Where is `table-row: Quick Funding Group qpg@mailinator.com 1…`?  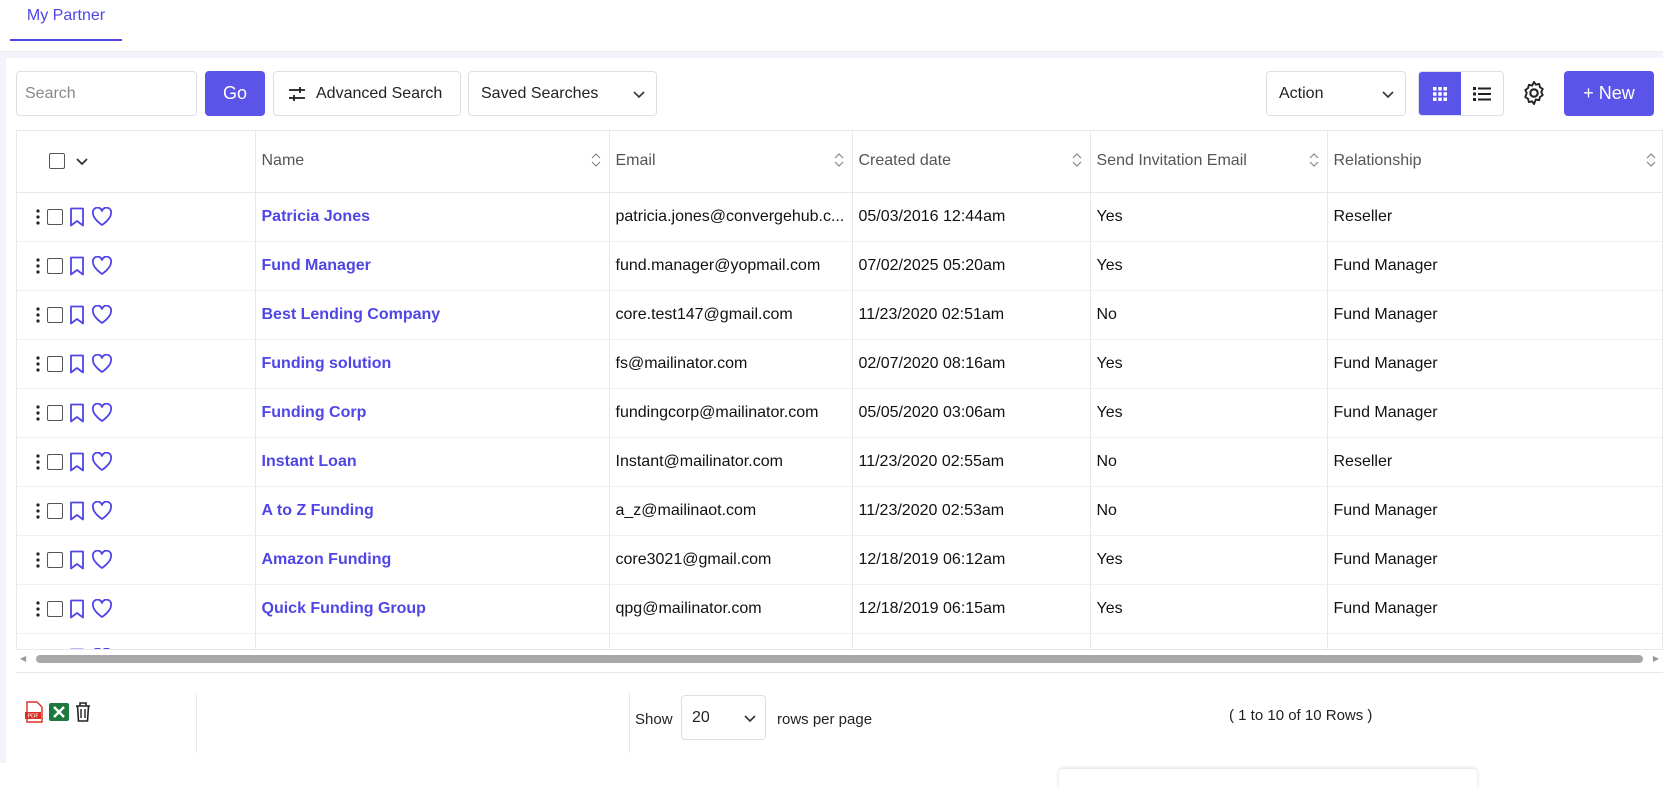 table-row: Quick Funding Group qpg@mailinator.com 1… is located at coordinates (840, 608).